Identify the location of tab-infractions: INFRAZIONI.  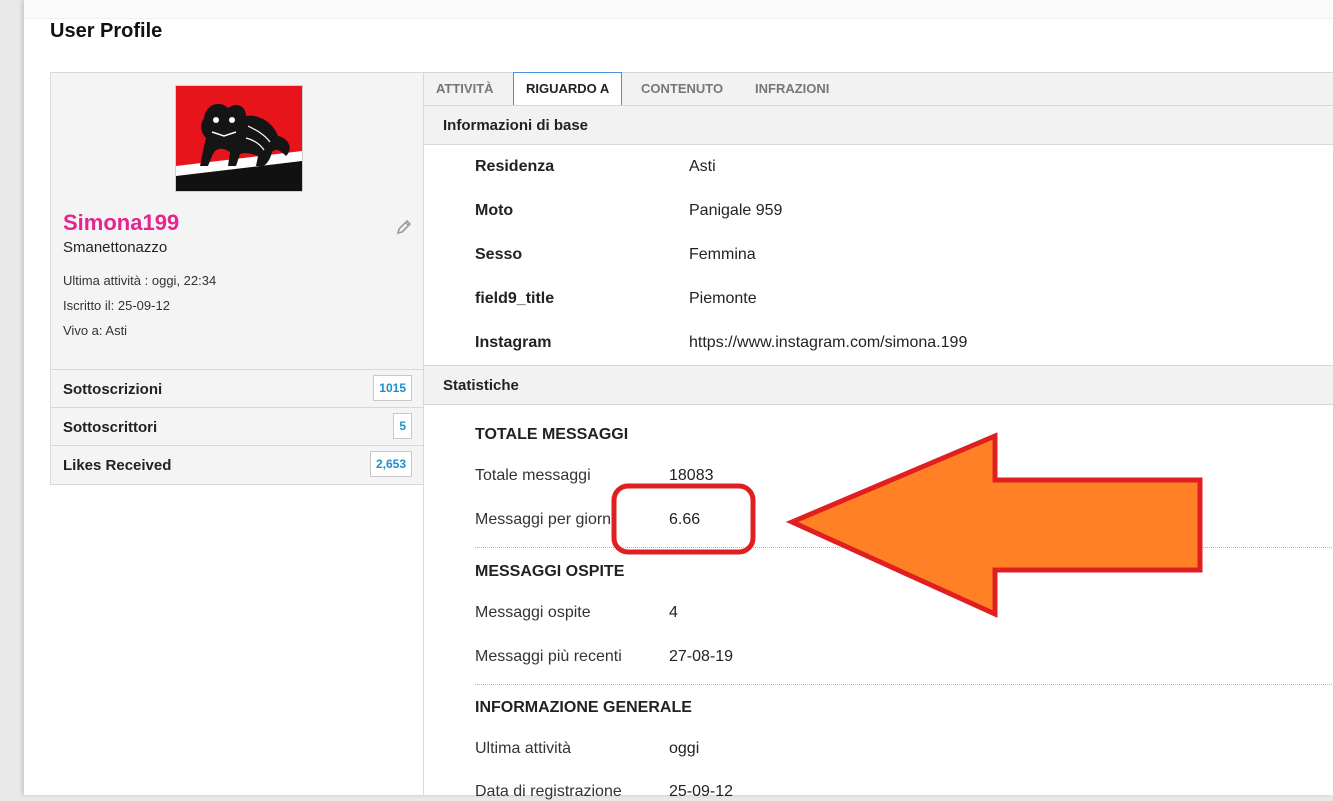
(792, 89).